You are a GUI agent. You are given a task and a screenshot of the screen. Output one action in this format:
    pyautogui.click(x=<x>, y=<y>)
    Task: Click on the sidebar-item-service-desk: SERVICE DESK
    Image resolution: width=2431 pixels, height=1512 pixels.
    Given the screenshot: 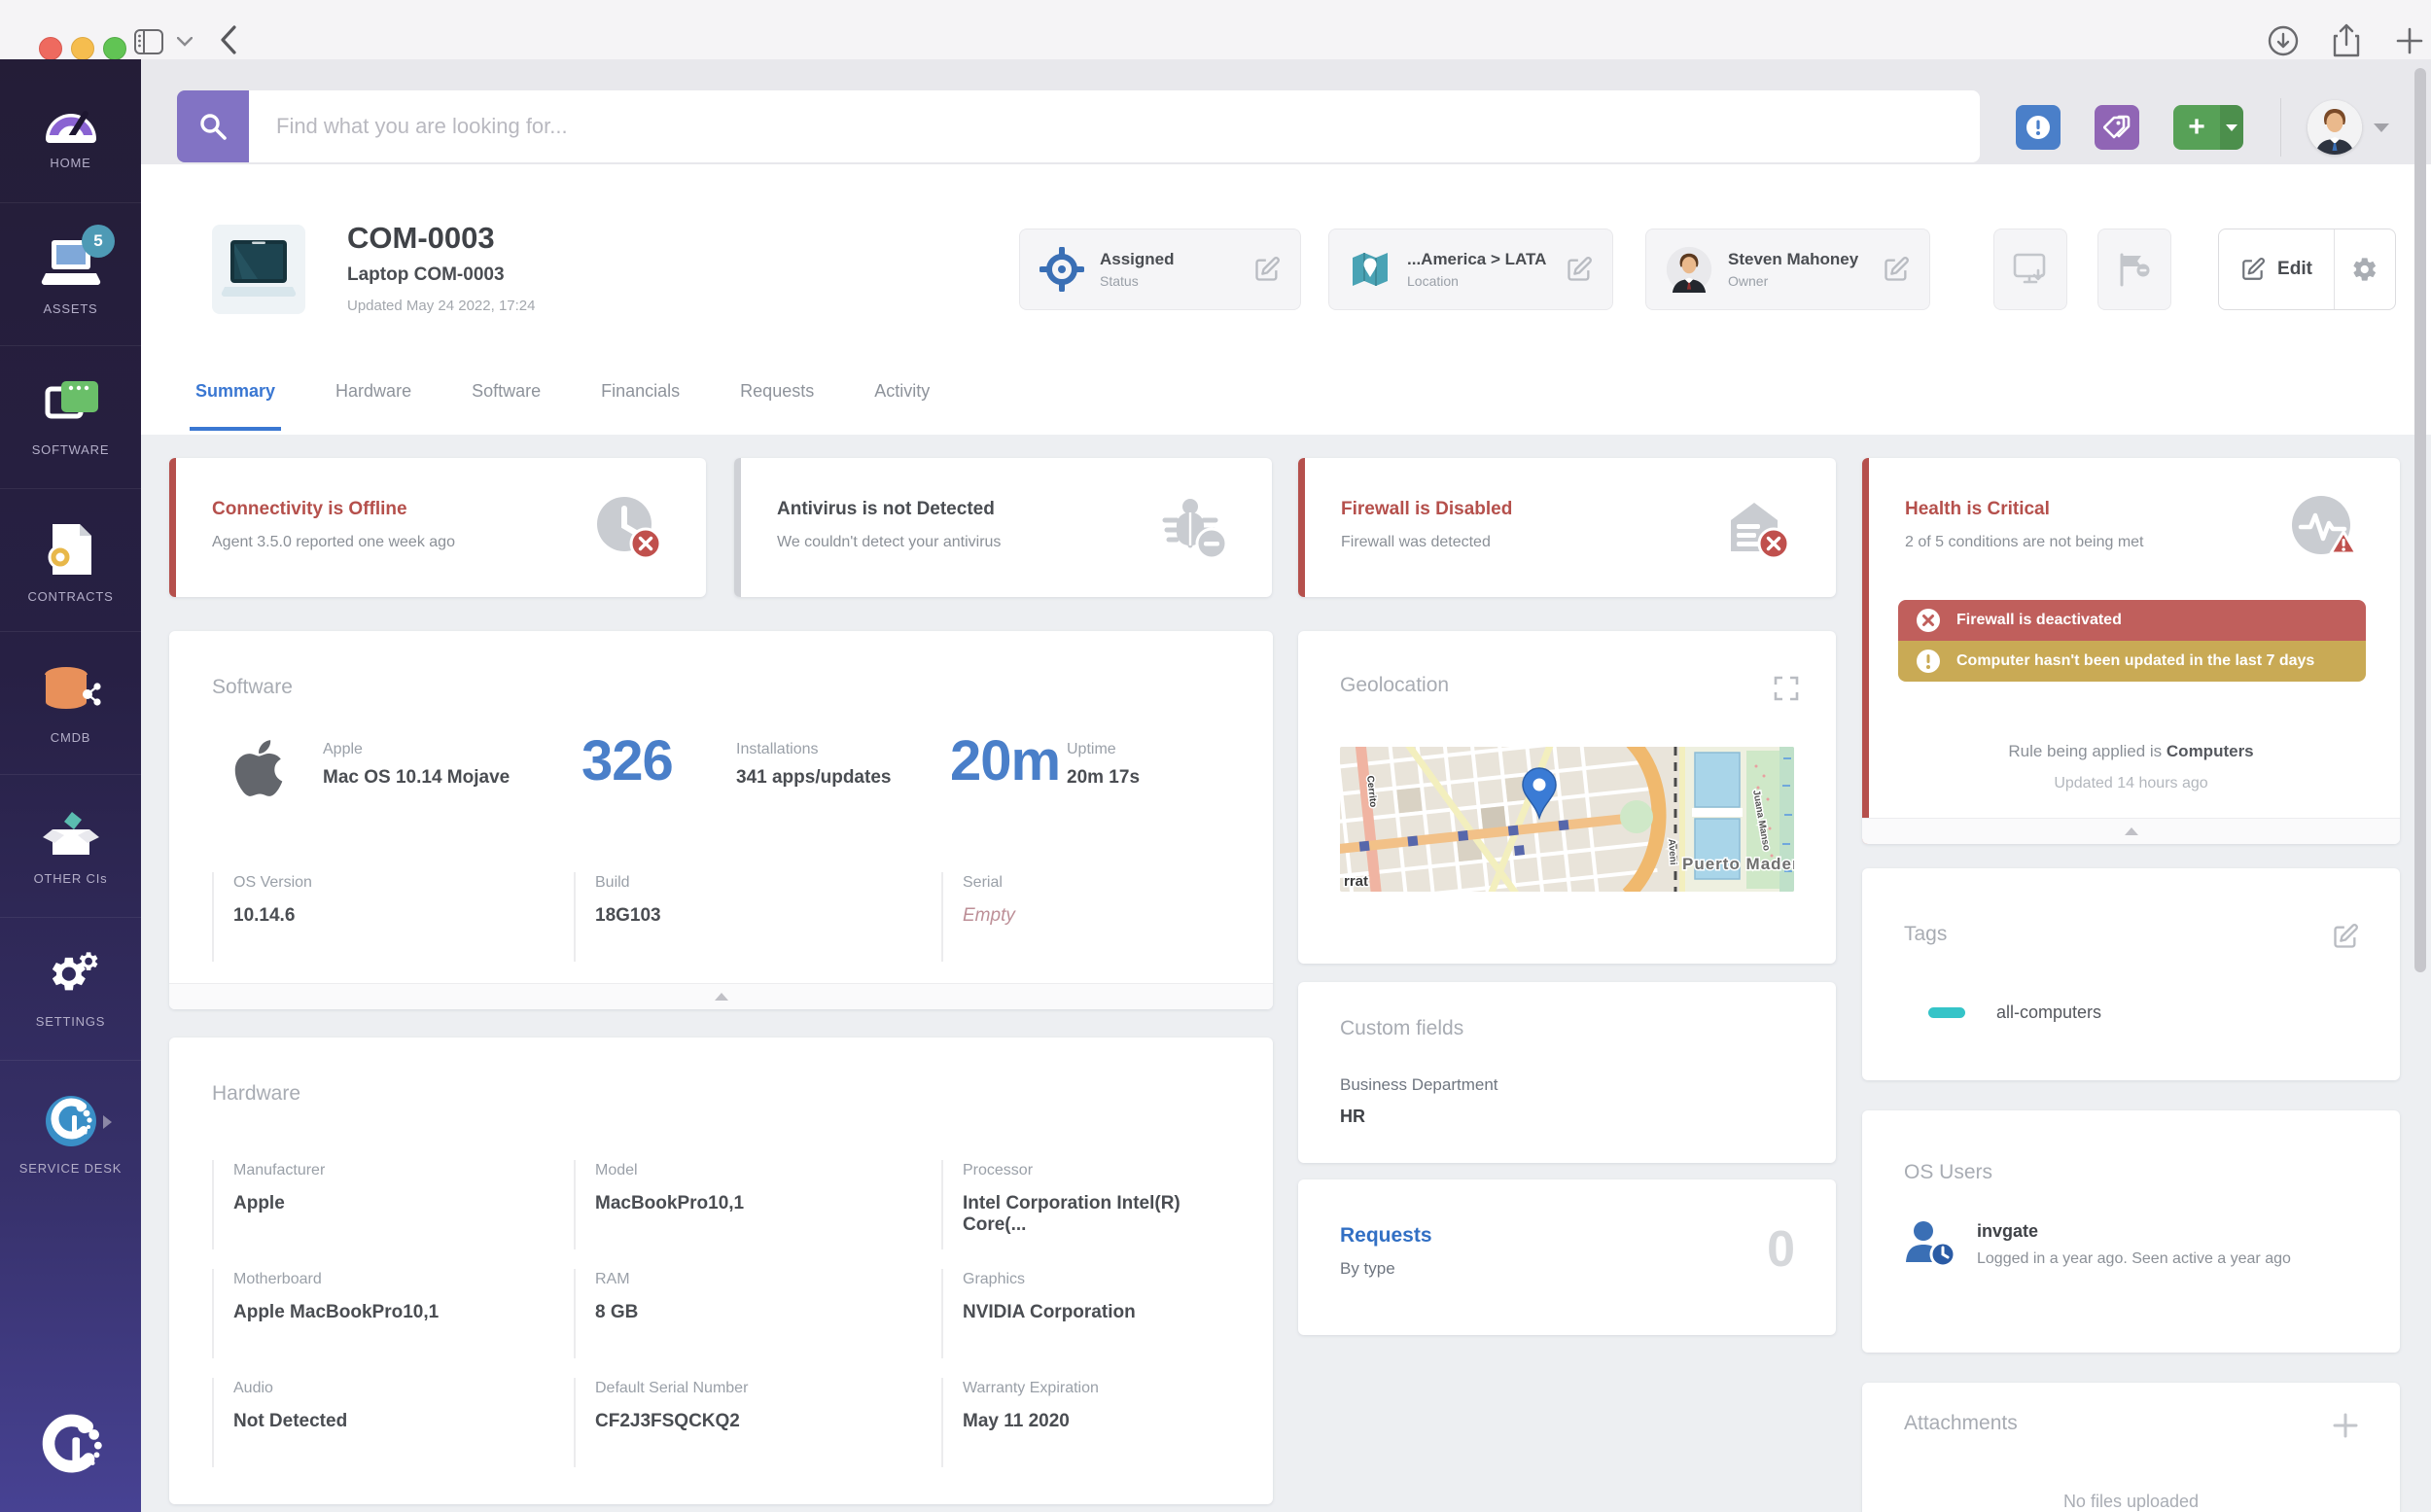 What is the action you would take?
    pyautogui.click(x=70, y=1131)
    